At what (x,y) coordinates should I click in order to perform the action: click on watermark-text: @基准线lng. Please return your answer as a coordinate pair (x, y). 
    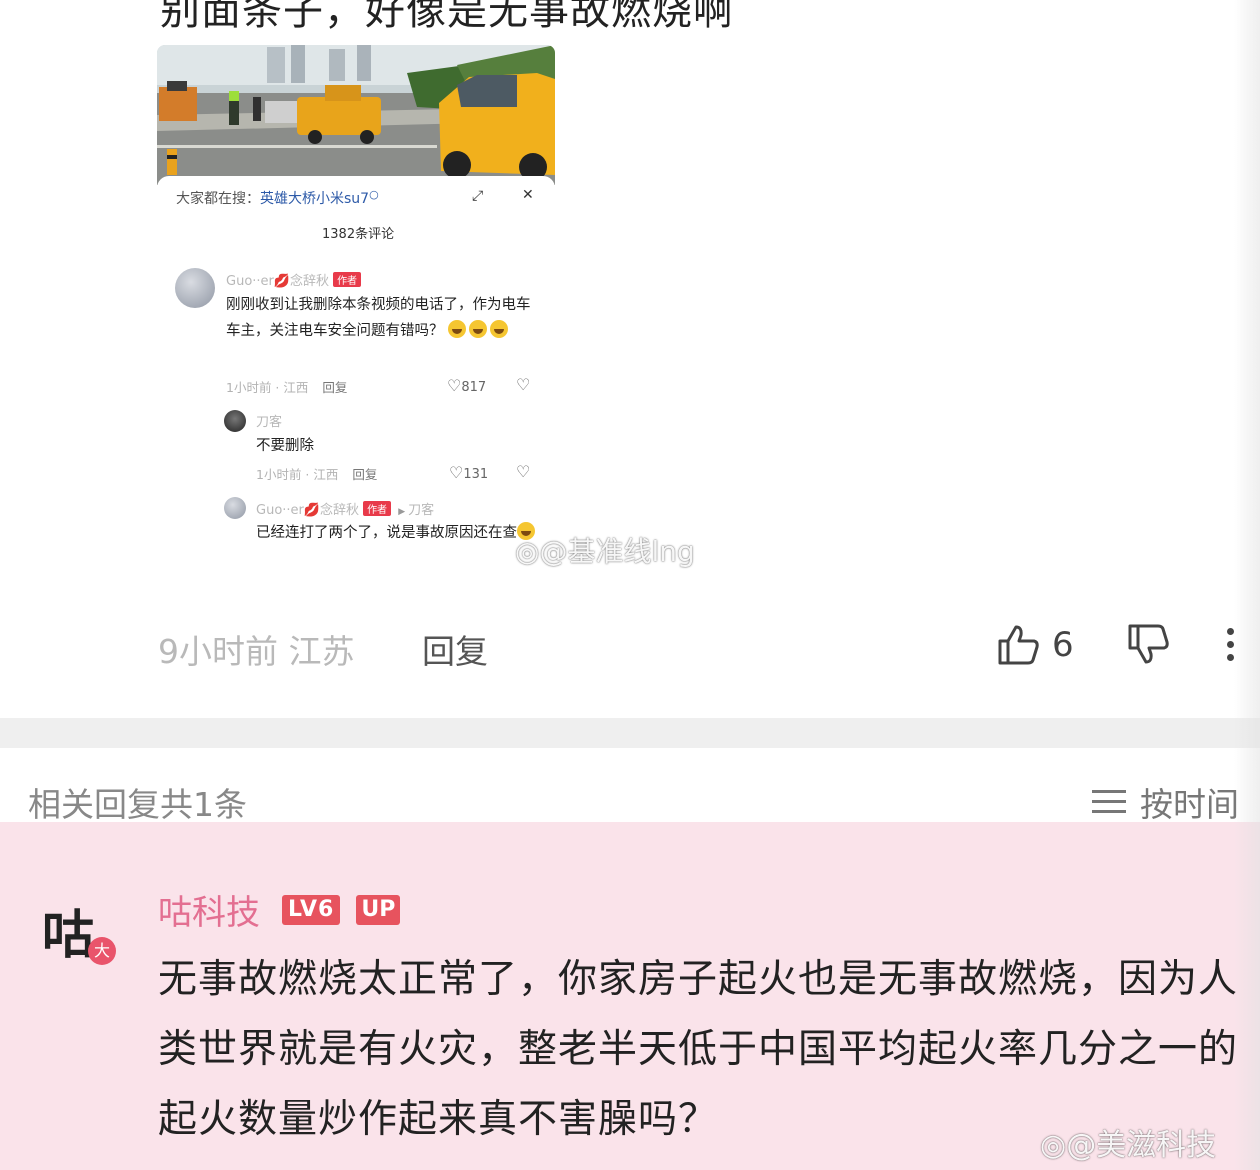
    Looking at the image, I should click on (617, 551).